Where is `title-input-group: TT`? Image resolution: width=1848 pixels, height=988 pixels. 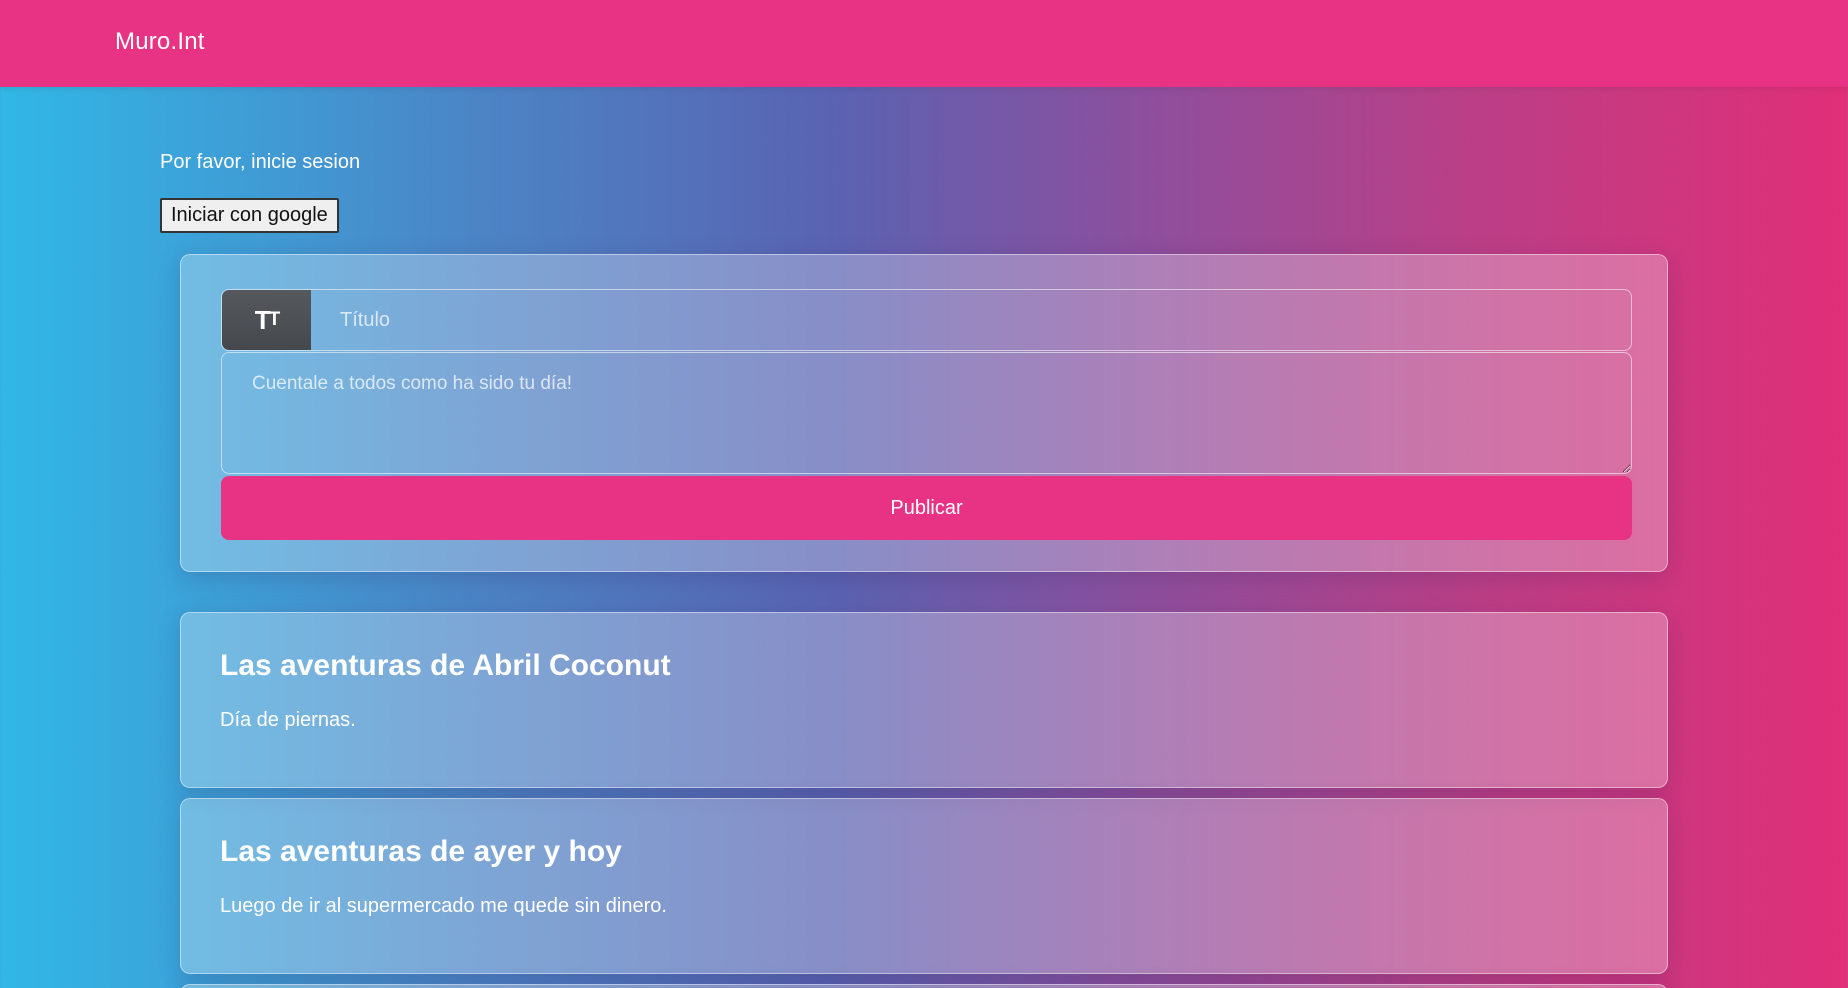
title-input-group: TT is located at coordinates (926, 320).